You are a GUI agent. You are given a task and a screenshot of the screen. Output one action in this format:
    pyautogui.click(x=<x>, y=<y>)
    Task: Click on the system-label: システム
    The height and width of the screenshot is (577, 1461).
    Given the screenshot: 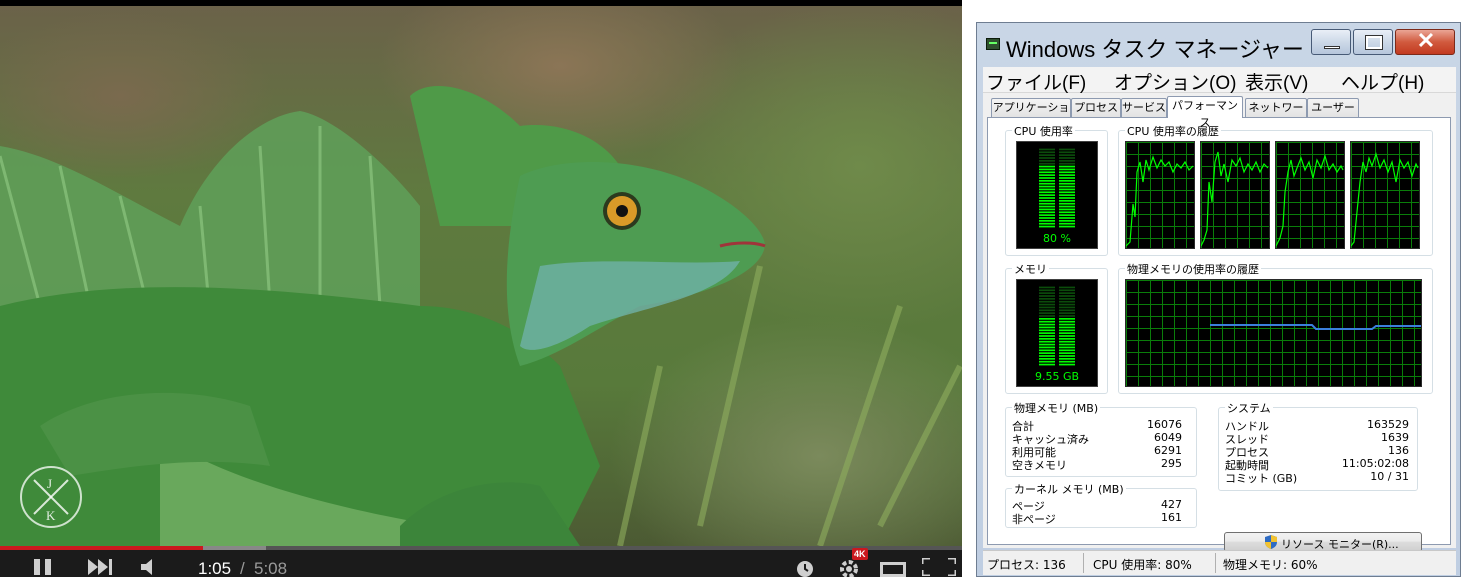 What is the action you would take?
    pyautogui.click(x=1249, y=408)
    